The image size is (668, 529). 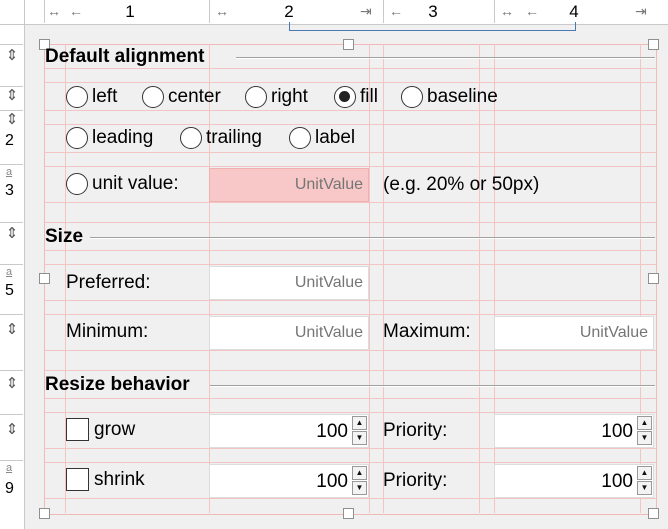 What do you see at coordinates (345, 97) in the screenshot?
I see `radio-indicator-selected` at bounding box center [345, 97].